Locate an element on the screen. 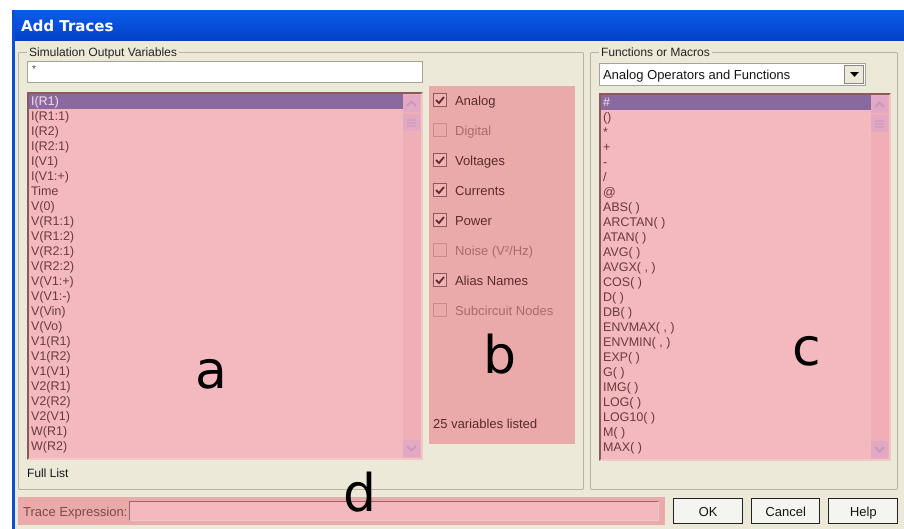  filter-checkbox: Voltages is located at coordinates (502, 160).